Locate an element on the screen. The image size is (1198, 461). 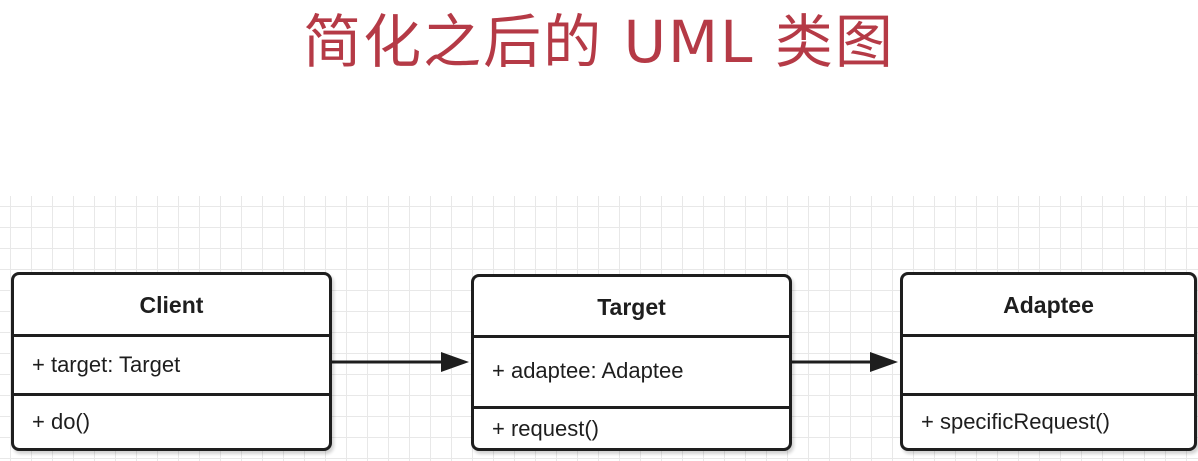
uml-class-target: Target + adaptee: Adaptee + request() is located at coordinates (631, 362).